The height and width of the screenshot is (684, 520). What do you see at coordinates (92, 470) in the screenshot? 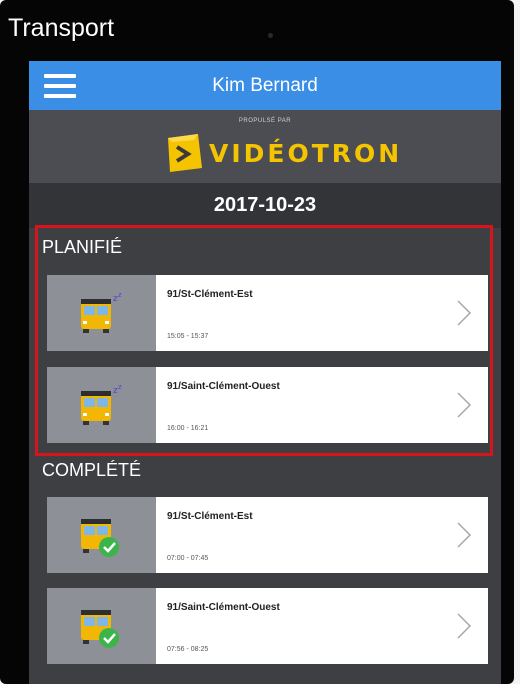
I see `section-title-completed: COMPLÉTÉ` at bounding box center [92, 470].